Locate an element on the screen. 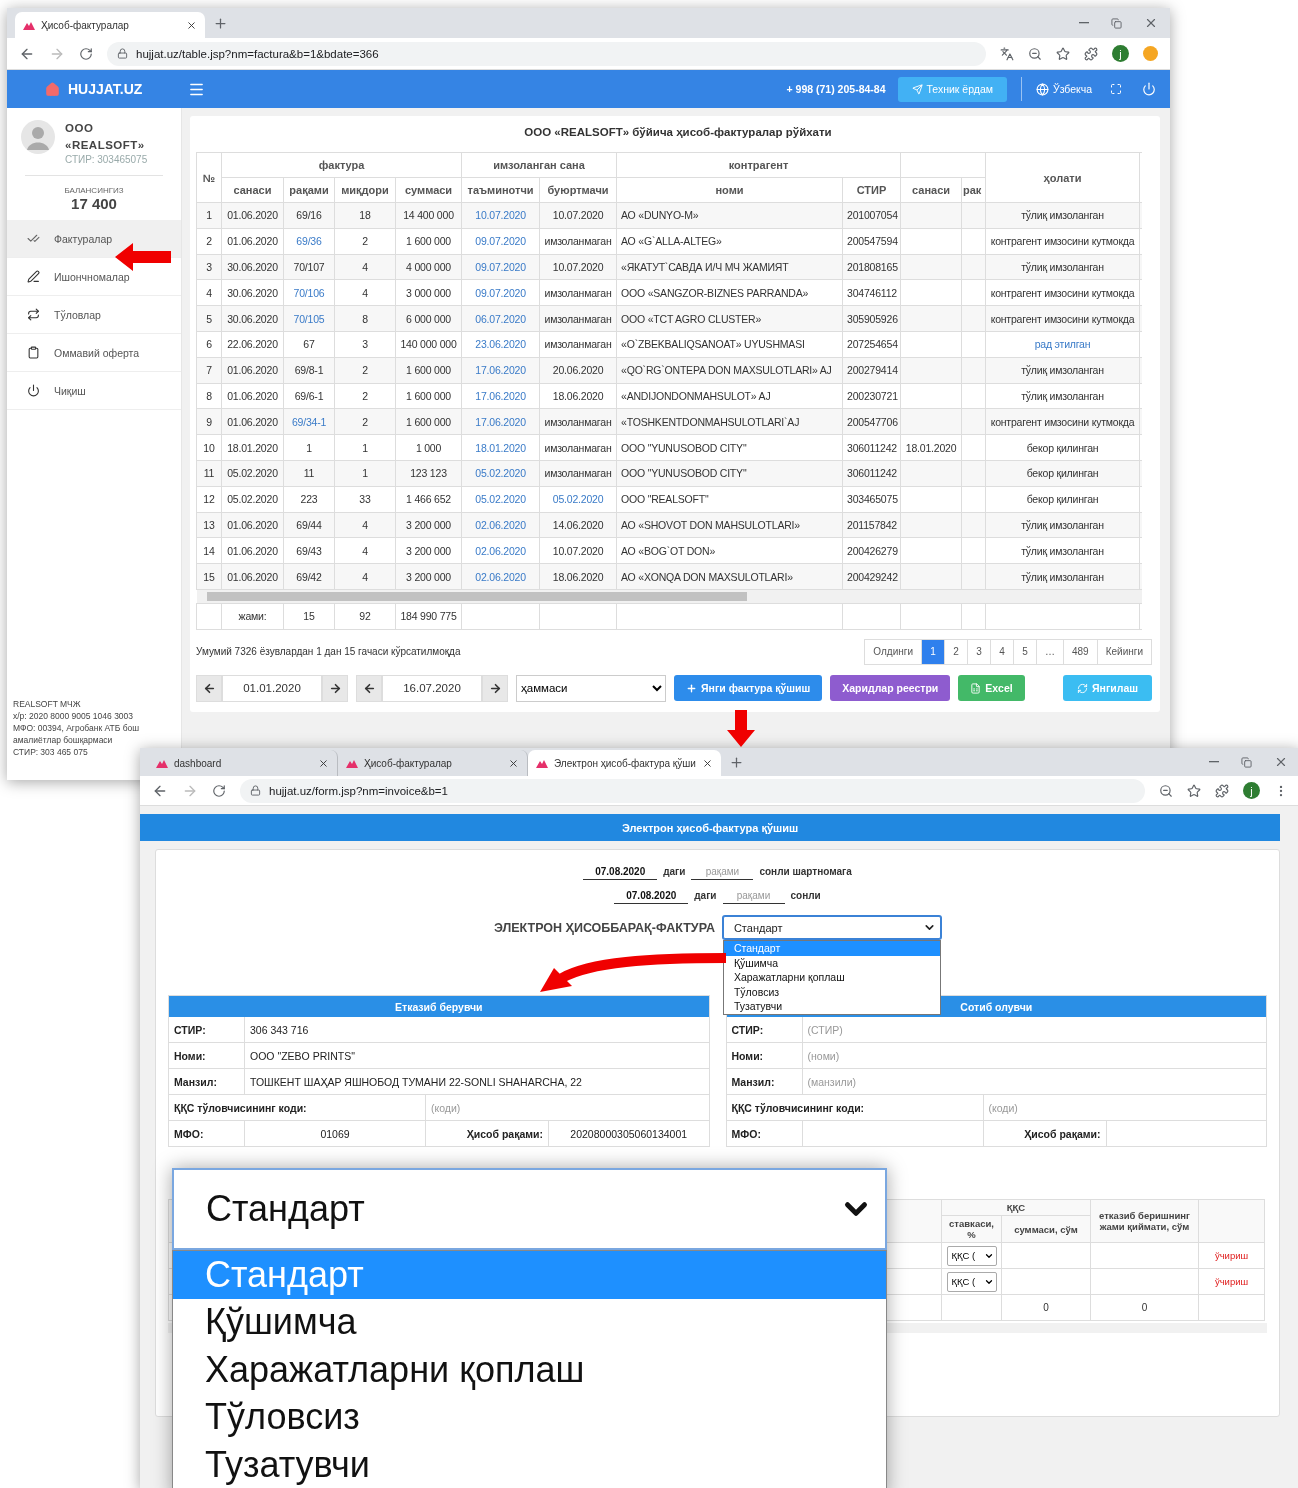 The width and height of the screenshot is (1298, 1488). table-cell: 13 is located at coordinates (209, 525).